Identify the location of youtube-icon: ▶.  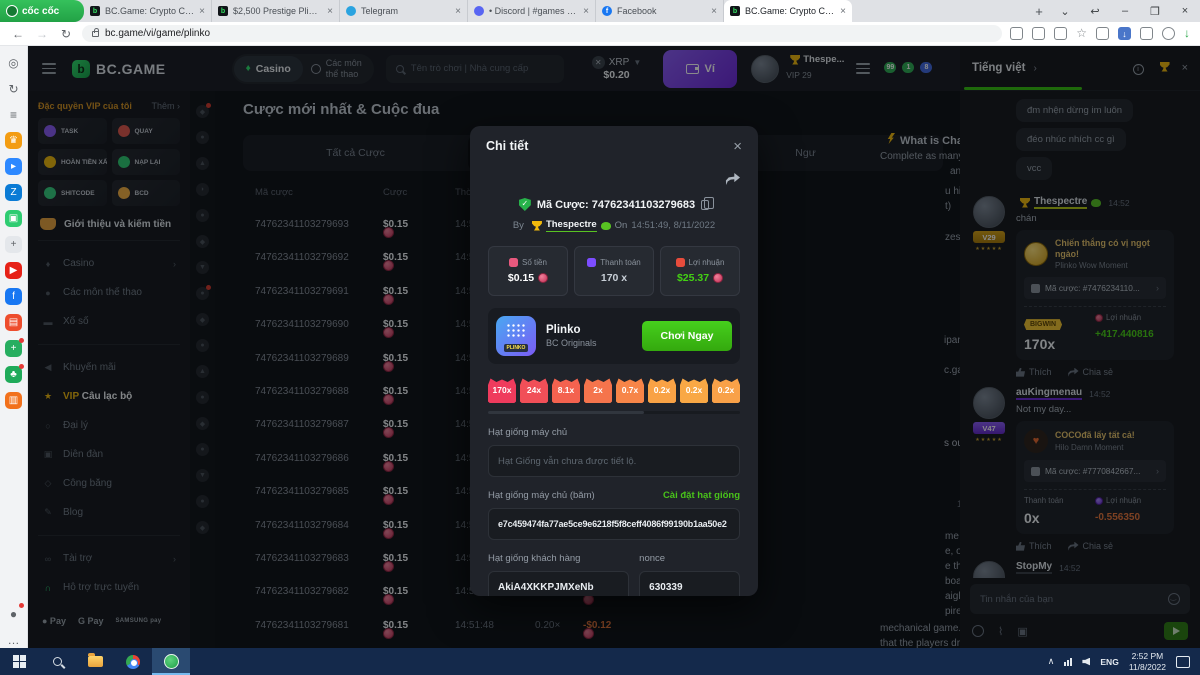
(13, 270).